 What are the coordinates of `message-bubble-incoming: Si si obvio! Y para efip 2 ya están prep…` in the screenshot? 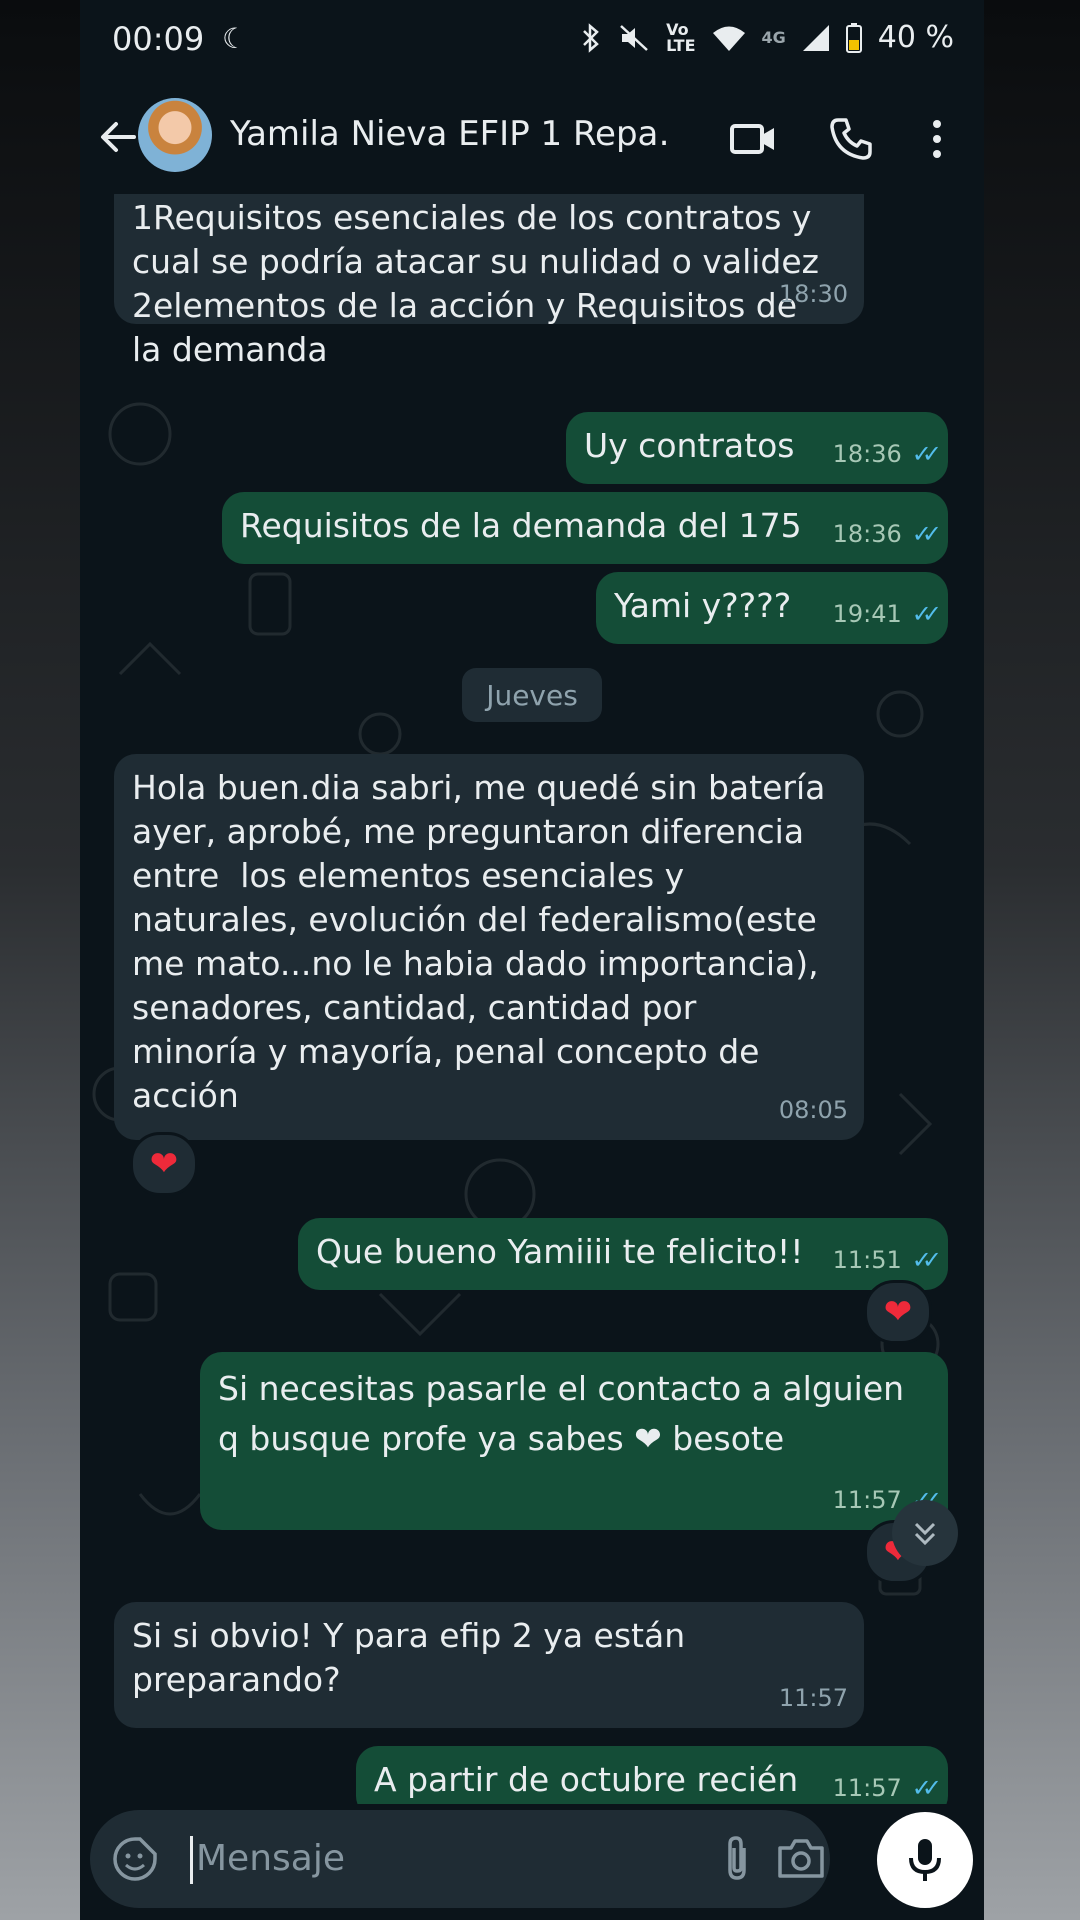 It's located at (489, 1665).